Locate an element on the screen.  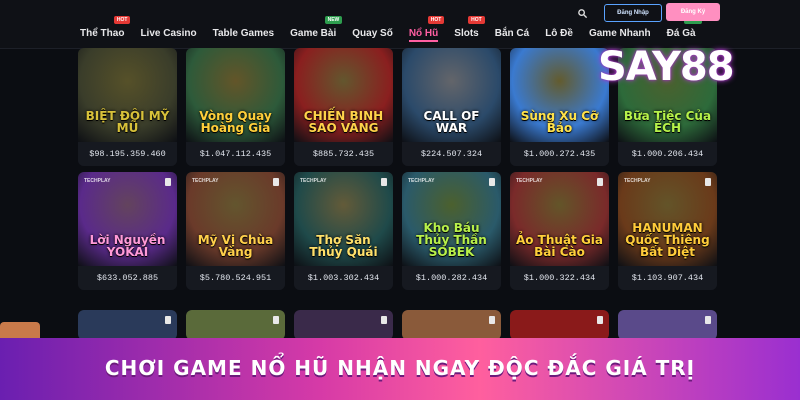
jackpot-amount: $633.052.885 is located at coordinates (127, 278).